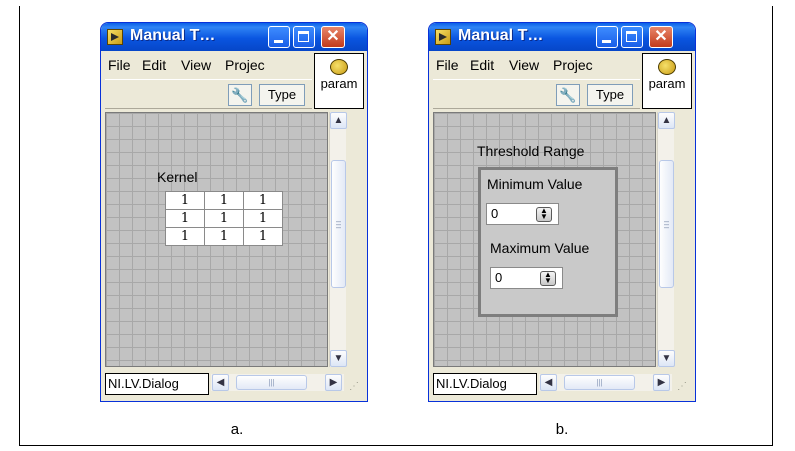 The height and width of the screenshot is (451, 795). I want to click on threshold-range-label: Threshold Range, so click(531, 151).